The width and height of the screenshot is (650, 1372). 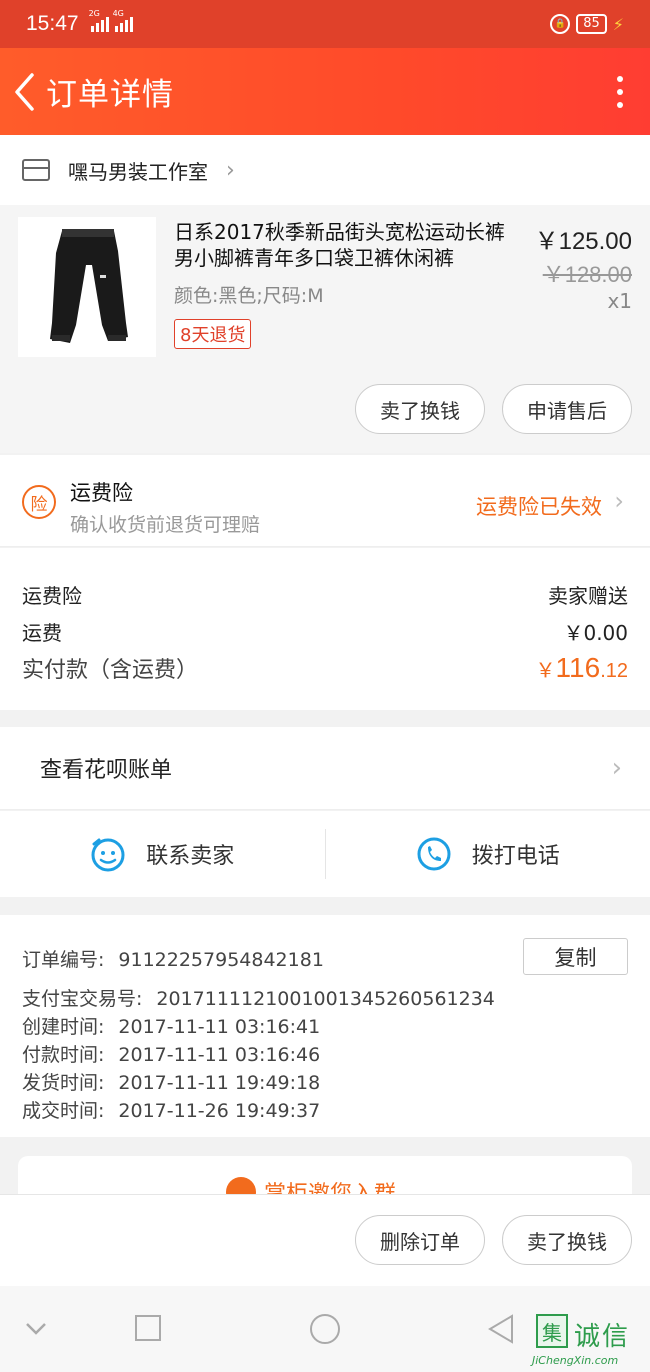 What do you see at coordinates (620, 91) in the screenshot?
I see `more-menu-icon` at bounding box center [620, 91].